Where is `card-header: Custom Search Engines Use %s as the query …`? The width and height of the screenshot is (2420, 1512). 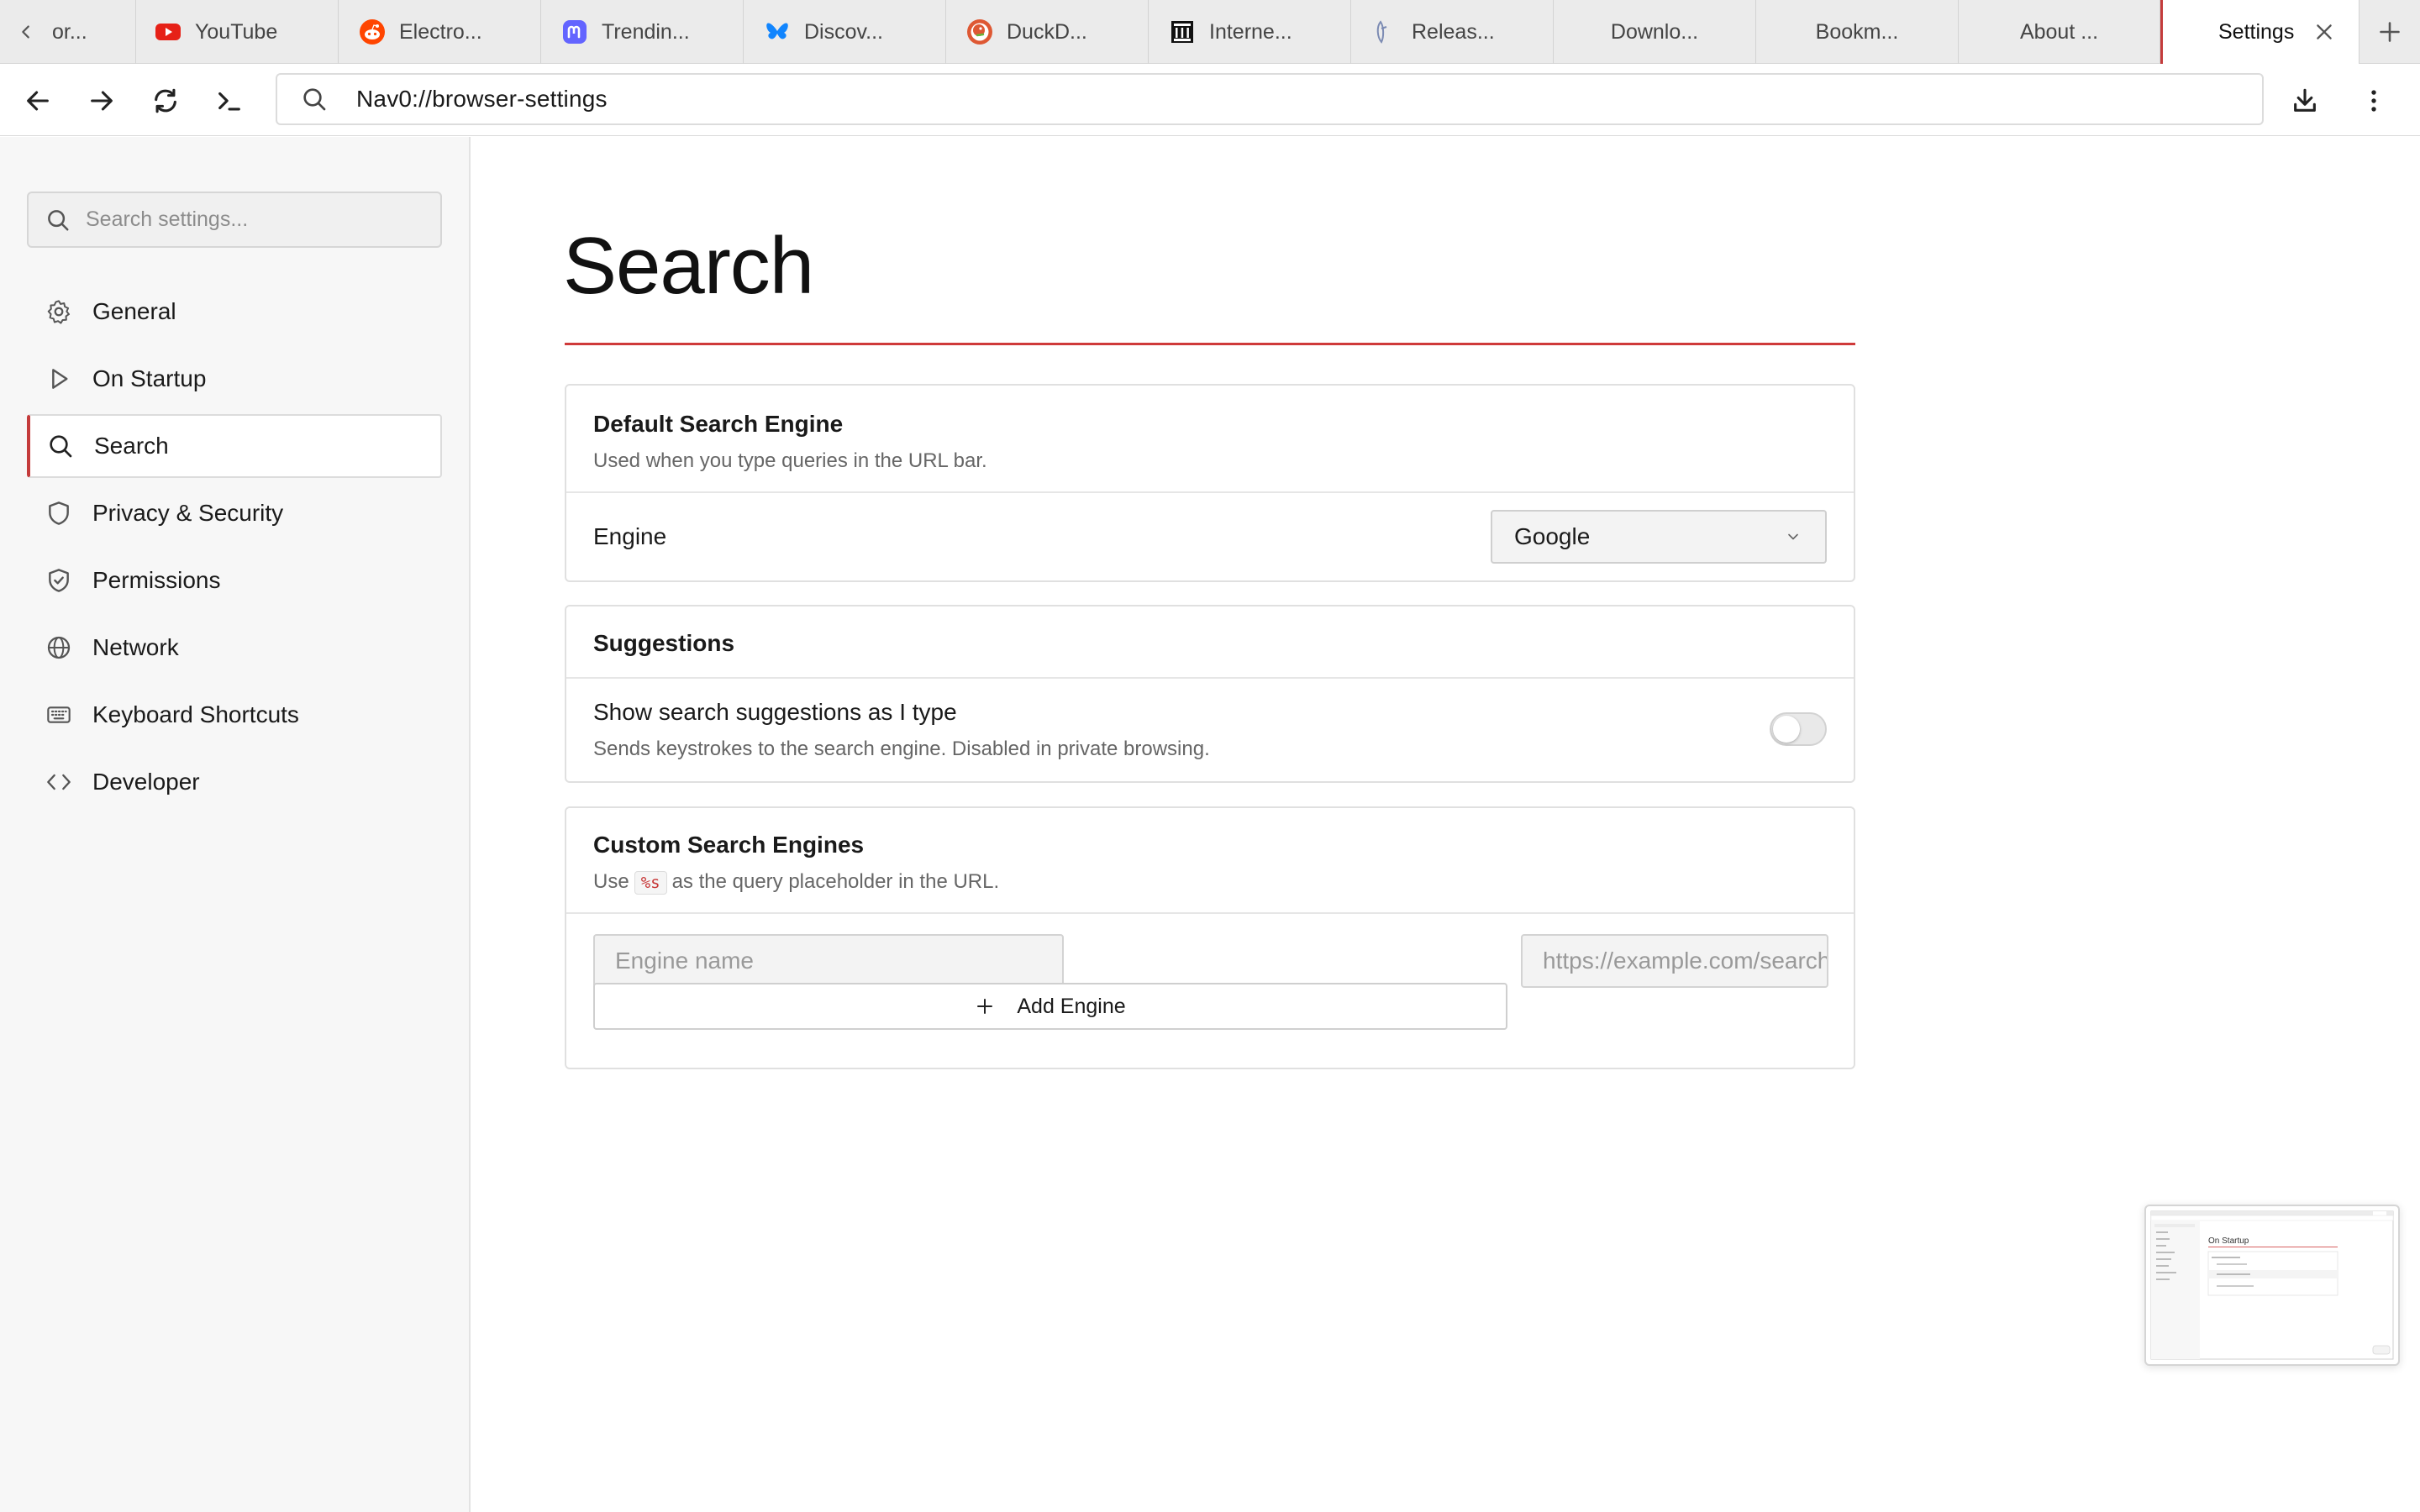
card-header: Custom Search Engines Use %s as the query … is located at coordinates (1210, 861).